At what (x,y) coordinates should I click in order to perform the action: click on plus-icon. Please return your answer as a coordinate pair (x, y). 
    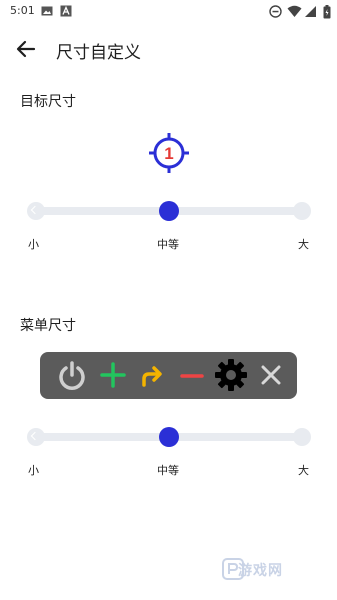
    Looking at the image, I should click on (113, 375).